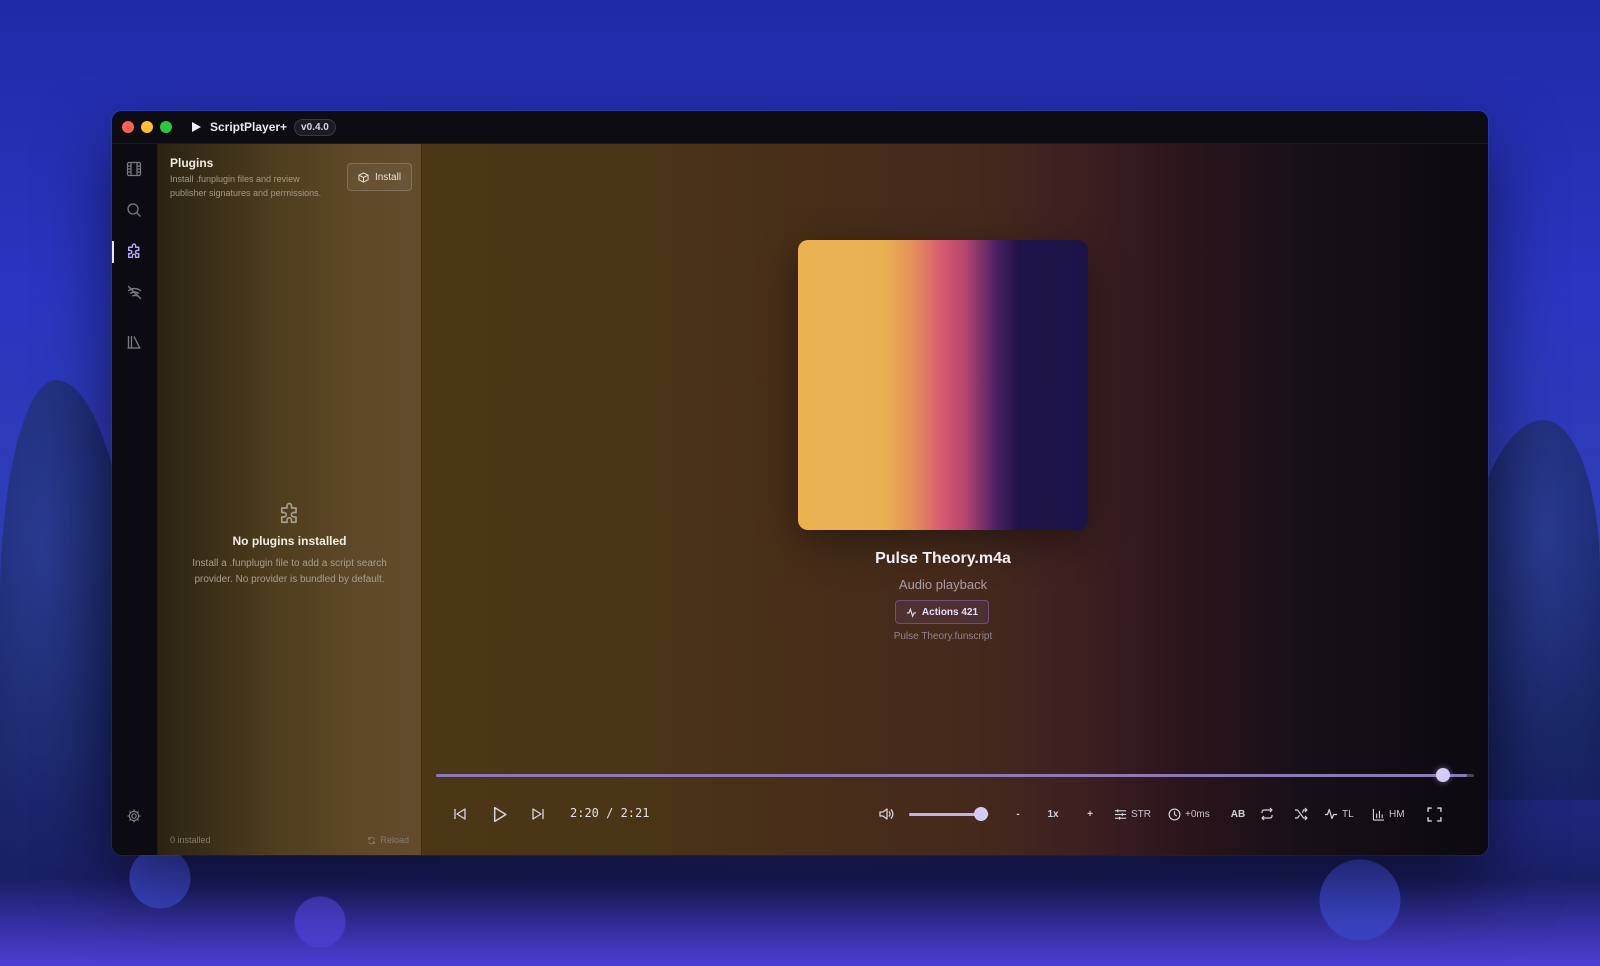 This screenshot has width=1600, height=966. I want to click on next-button, so click(538, 814).